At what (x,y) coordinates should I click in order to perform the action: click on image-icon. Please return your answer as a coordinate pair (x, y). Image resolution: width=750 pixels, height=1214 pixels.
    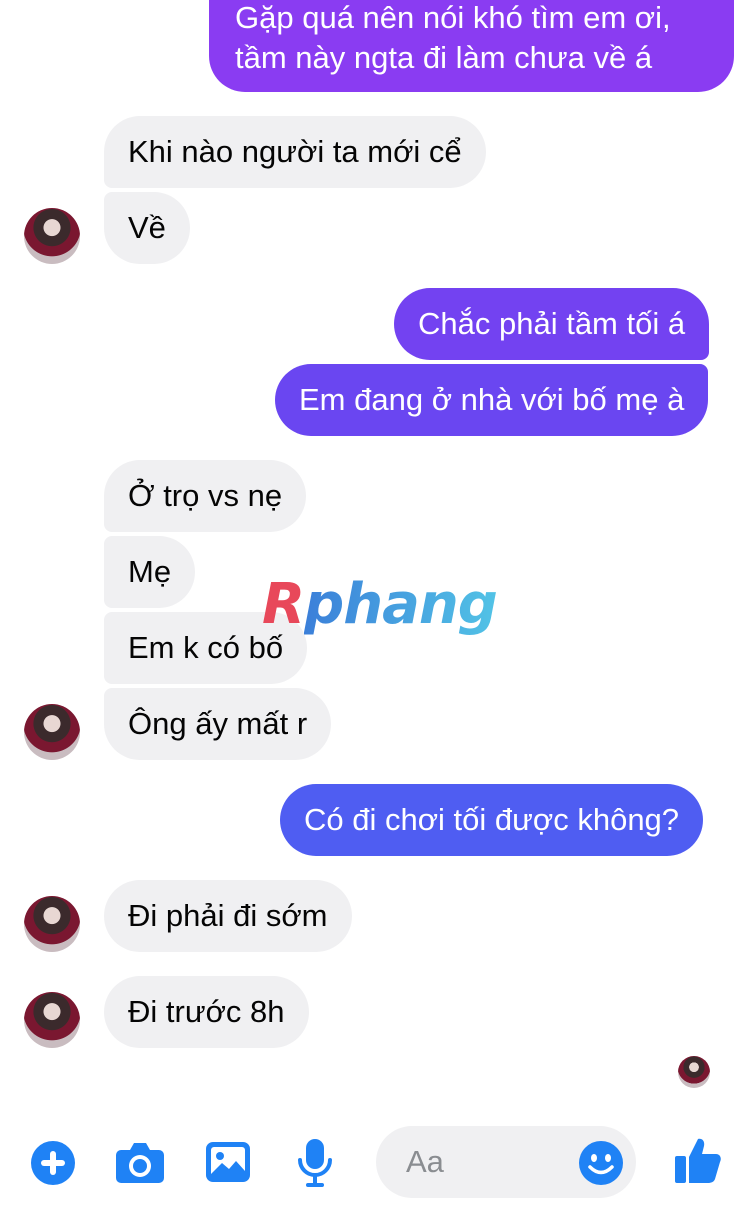
    Looking at the image, I should click on (228, 1164).